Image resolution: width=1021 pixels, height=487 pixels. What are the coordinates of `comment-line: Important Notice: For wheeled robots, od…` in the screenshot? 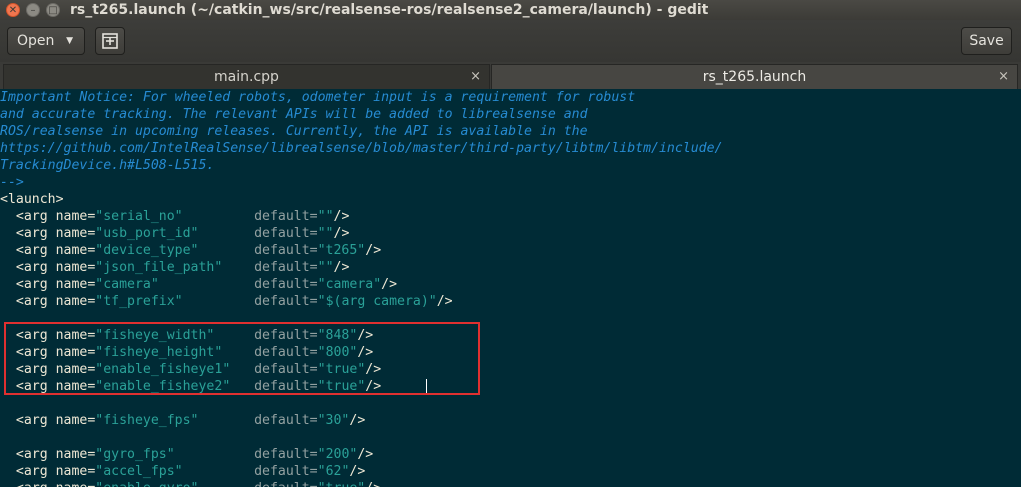 It's located at (318, 97).